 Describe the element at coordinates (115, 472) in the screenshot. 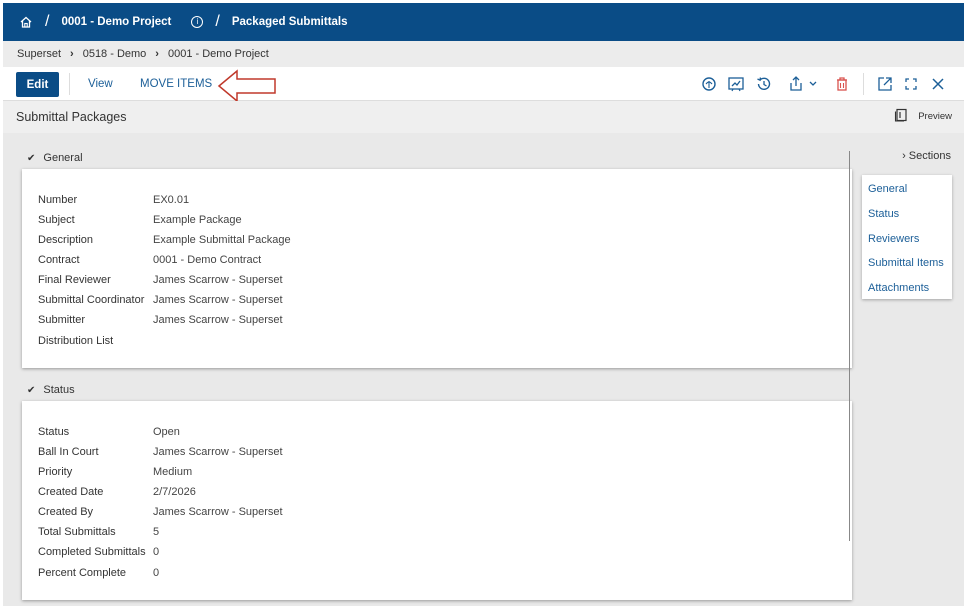

I see `field-row: Priority Medium` at that location.